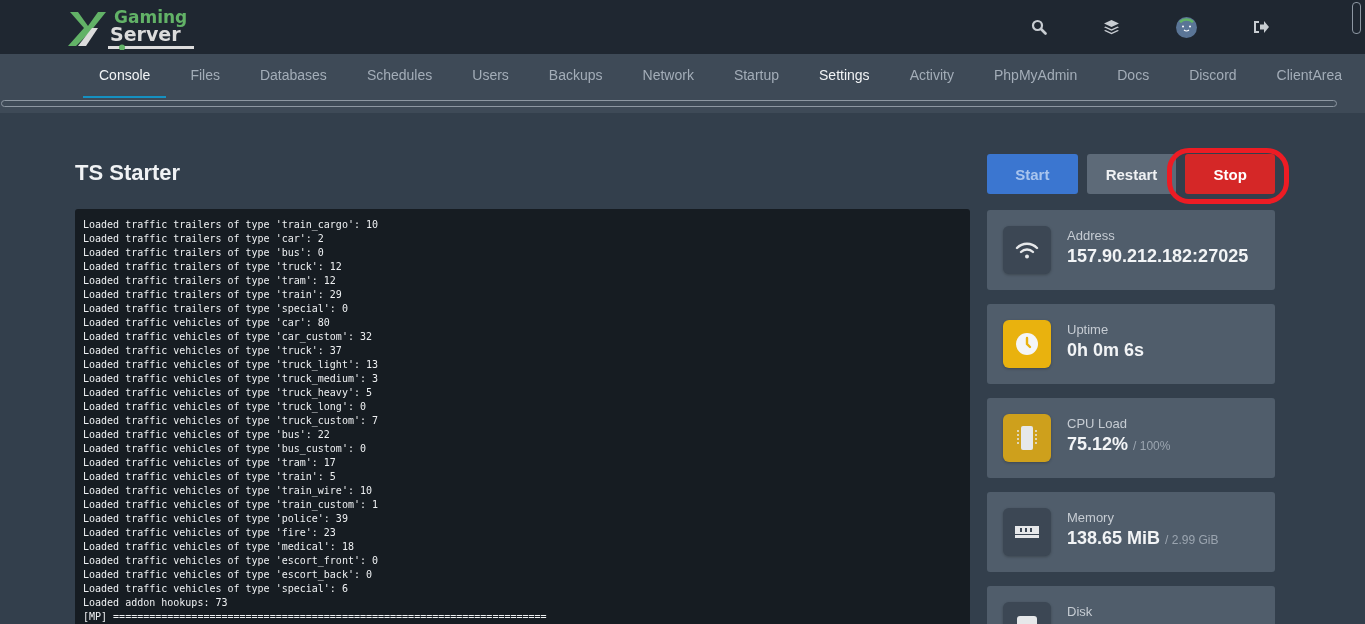  Describe the element at coordinates (1152, 446) in the screenshot. I see `stat-limit: / 100%` at that location.